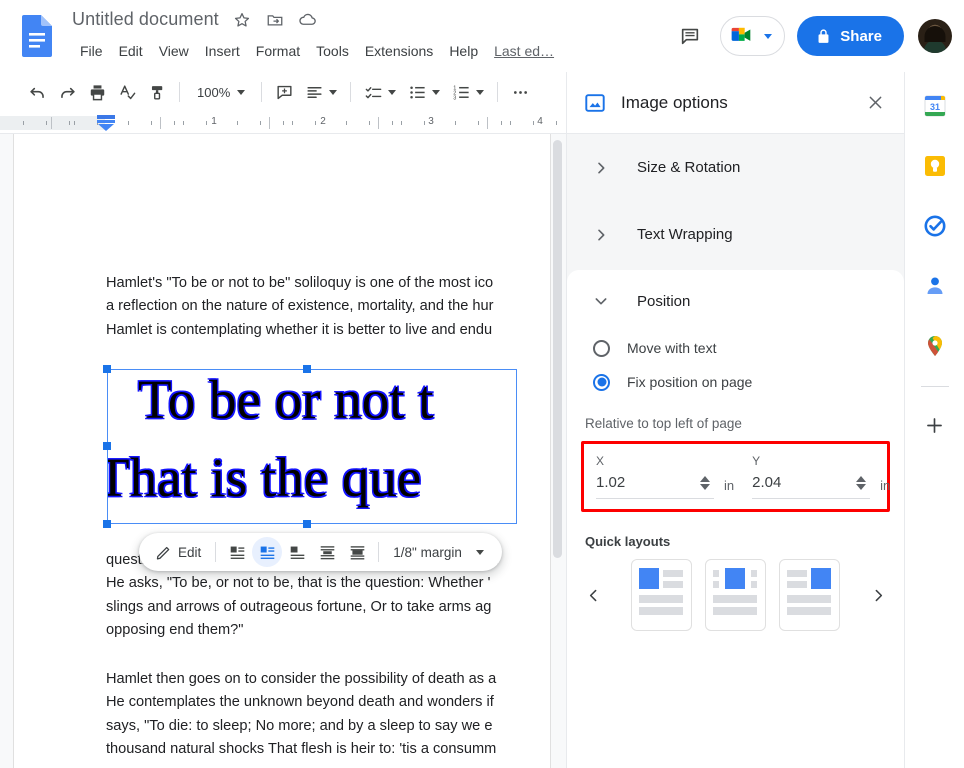 The width and height of the screenshot is (964, 768). I want to click on image-margin-selector: 1/8" margin, so click(439, 552).